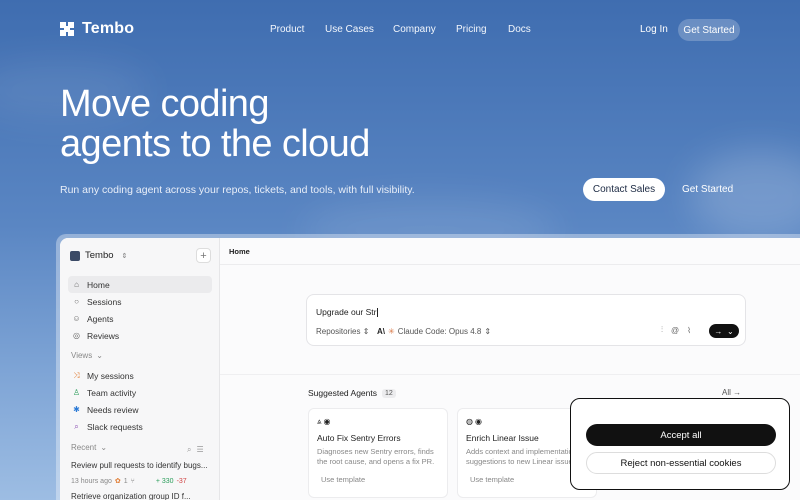 This screenshot has width=800, height=500. Describe the element at coordinates (510, 251) in the screenshot. I see `main-header: Home` at that location.